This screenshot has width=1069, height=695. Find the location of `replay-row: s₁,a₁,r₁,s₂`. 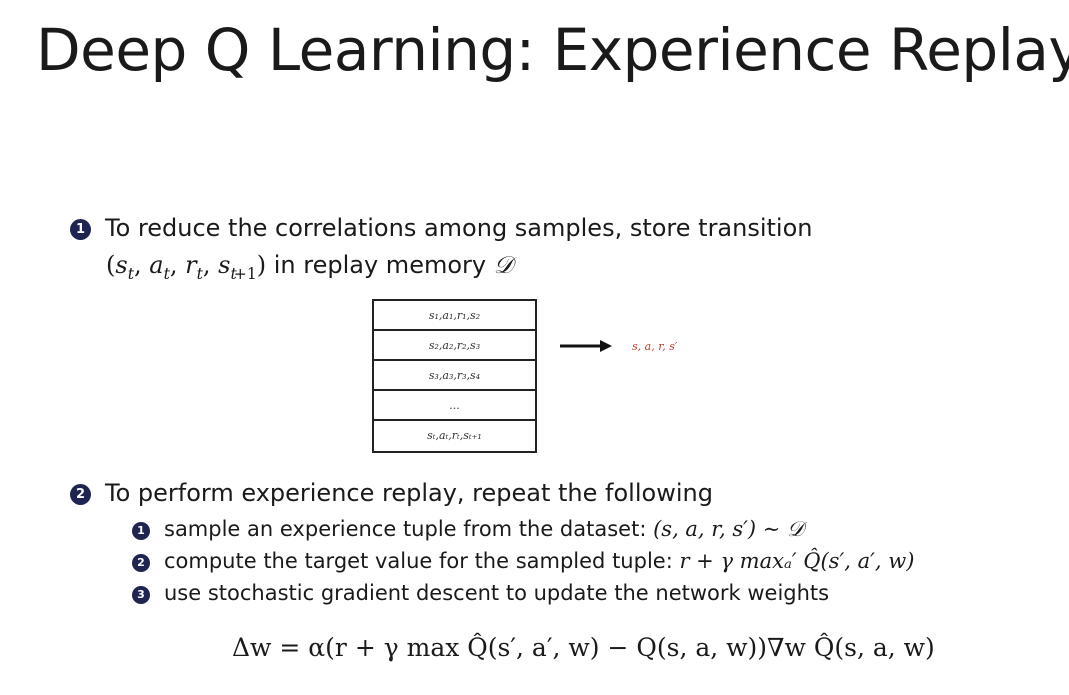

replay-row: s₁,a₁,r₁,s₂ is located at coordinates (454, 316).